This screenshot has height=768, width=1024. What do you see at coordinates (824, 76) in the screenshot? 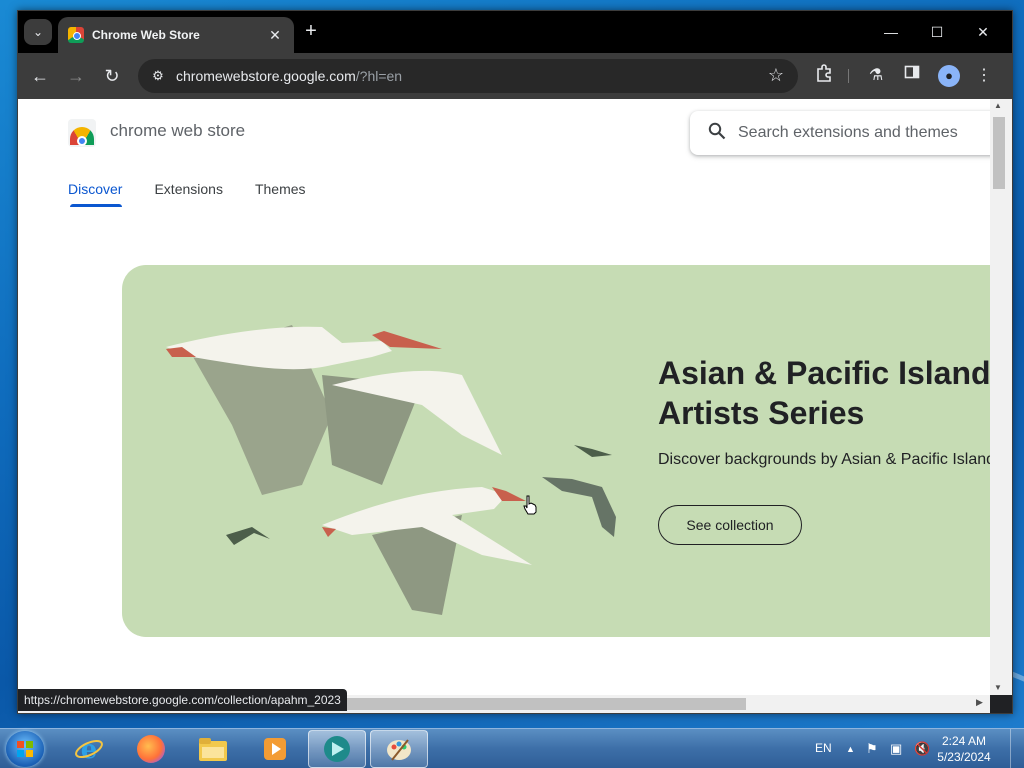
I see `extensions-puzzle-icon` at bounding box center [824, 76].